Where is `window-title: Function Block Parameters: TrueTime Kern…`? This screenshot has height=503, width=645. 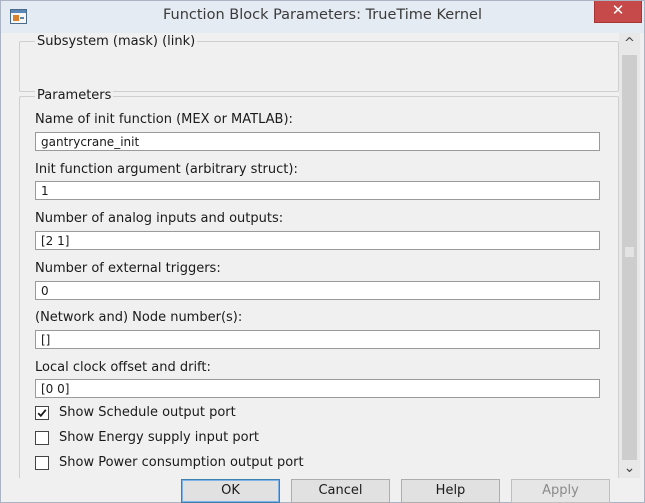
window-title: Function Block Parameters: TrueTime Kern… is located at coordinates (322, 15).